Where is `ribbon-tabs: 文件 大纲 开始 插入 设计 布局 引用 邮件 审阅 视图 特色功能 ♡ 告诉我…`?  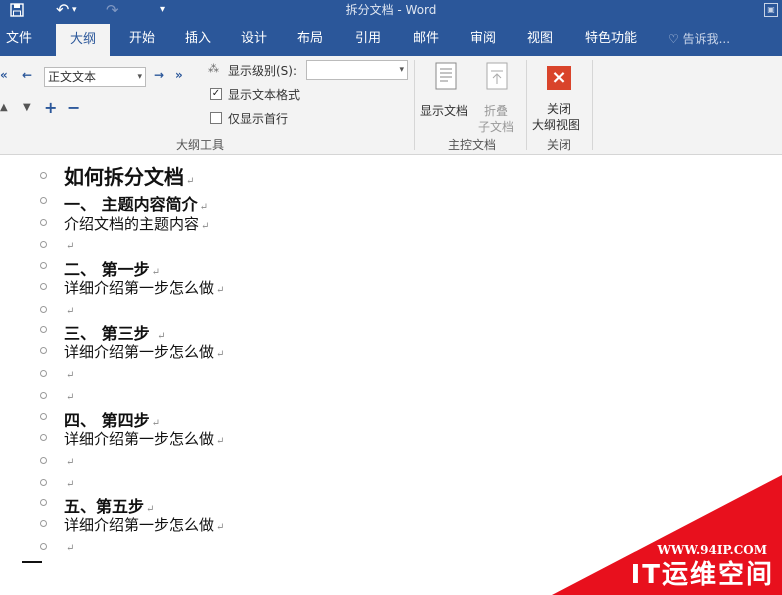 ribbon-tabs: 文件 大纲 开始 插入 设计 布局 引用 邮件 审阅 视图 特色功能 ♡ 告诉我… is located at coordinates (391, 38).